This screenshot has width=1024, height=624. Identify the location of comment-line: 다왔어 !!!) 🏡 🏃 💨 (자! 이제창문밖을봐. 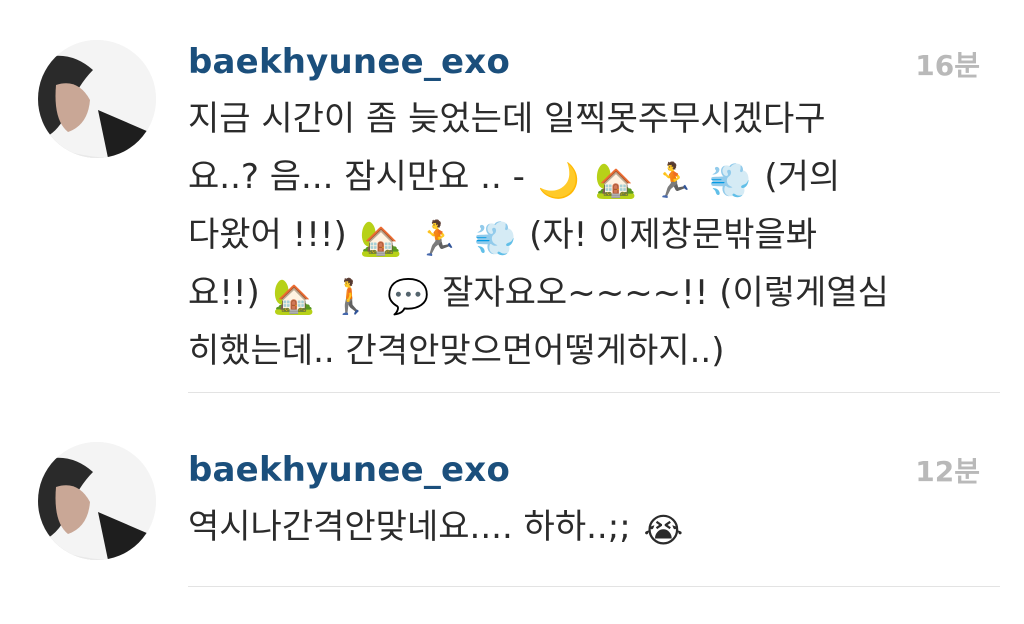
(503, 237).